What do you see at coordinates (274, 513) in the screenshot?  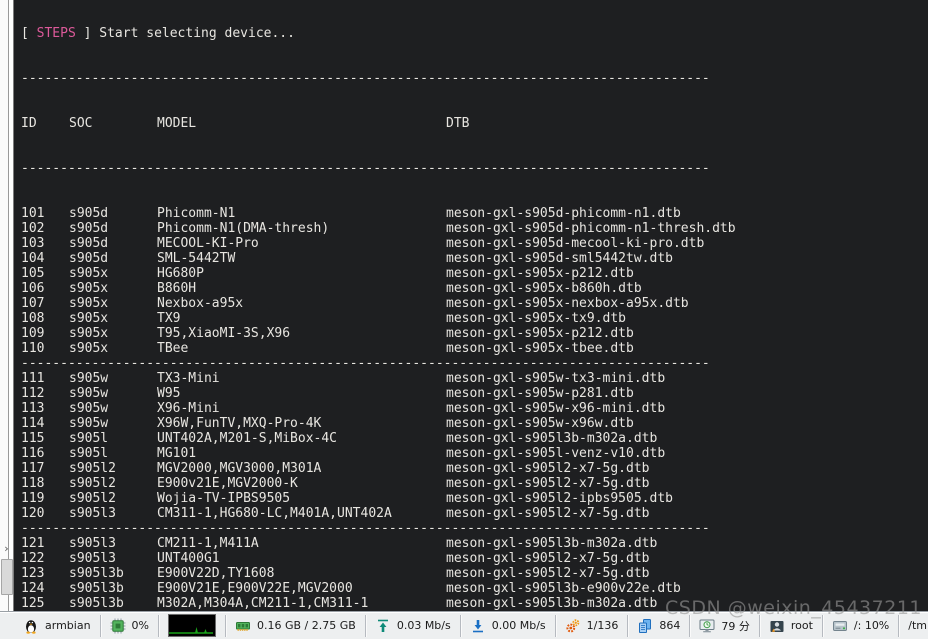 I see `device-model: CM311-1,HG680-LC,M401A,UNT402A` at bounding box center [274, 513].